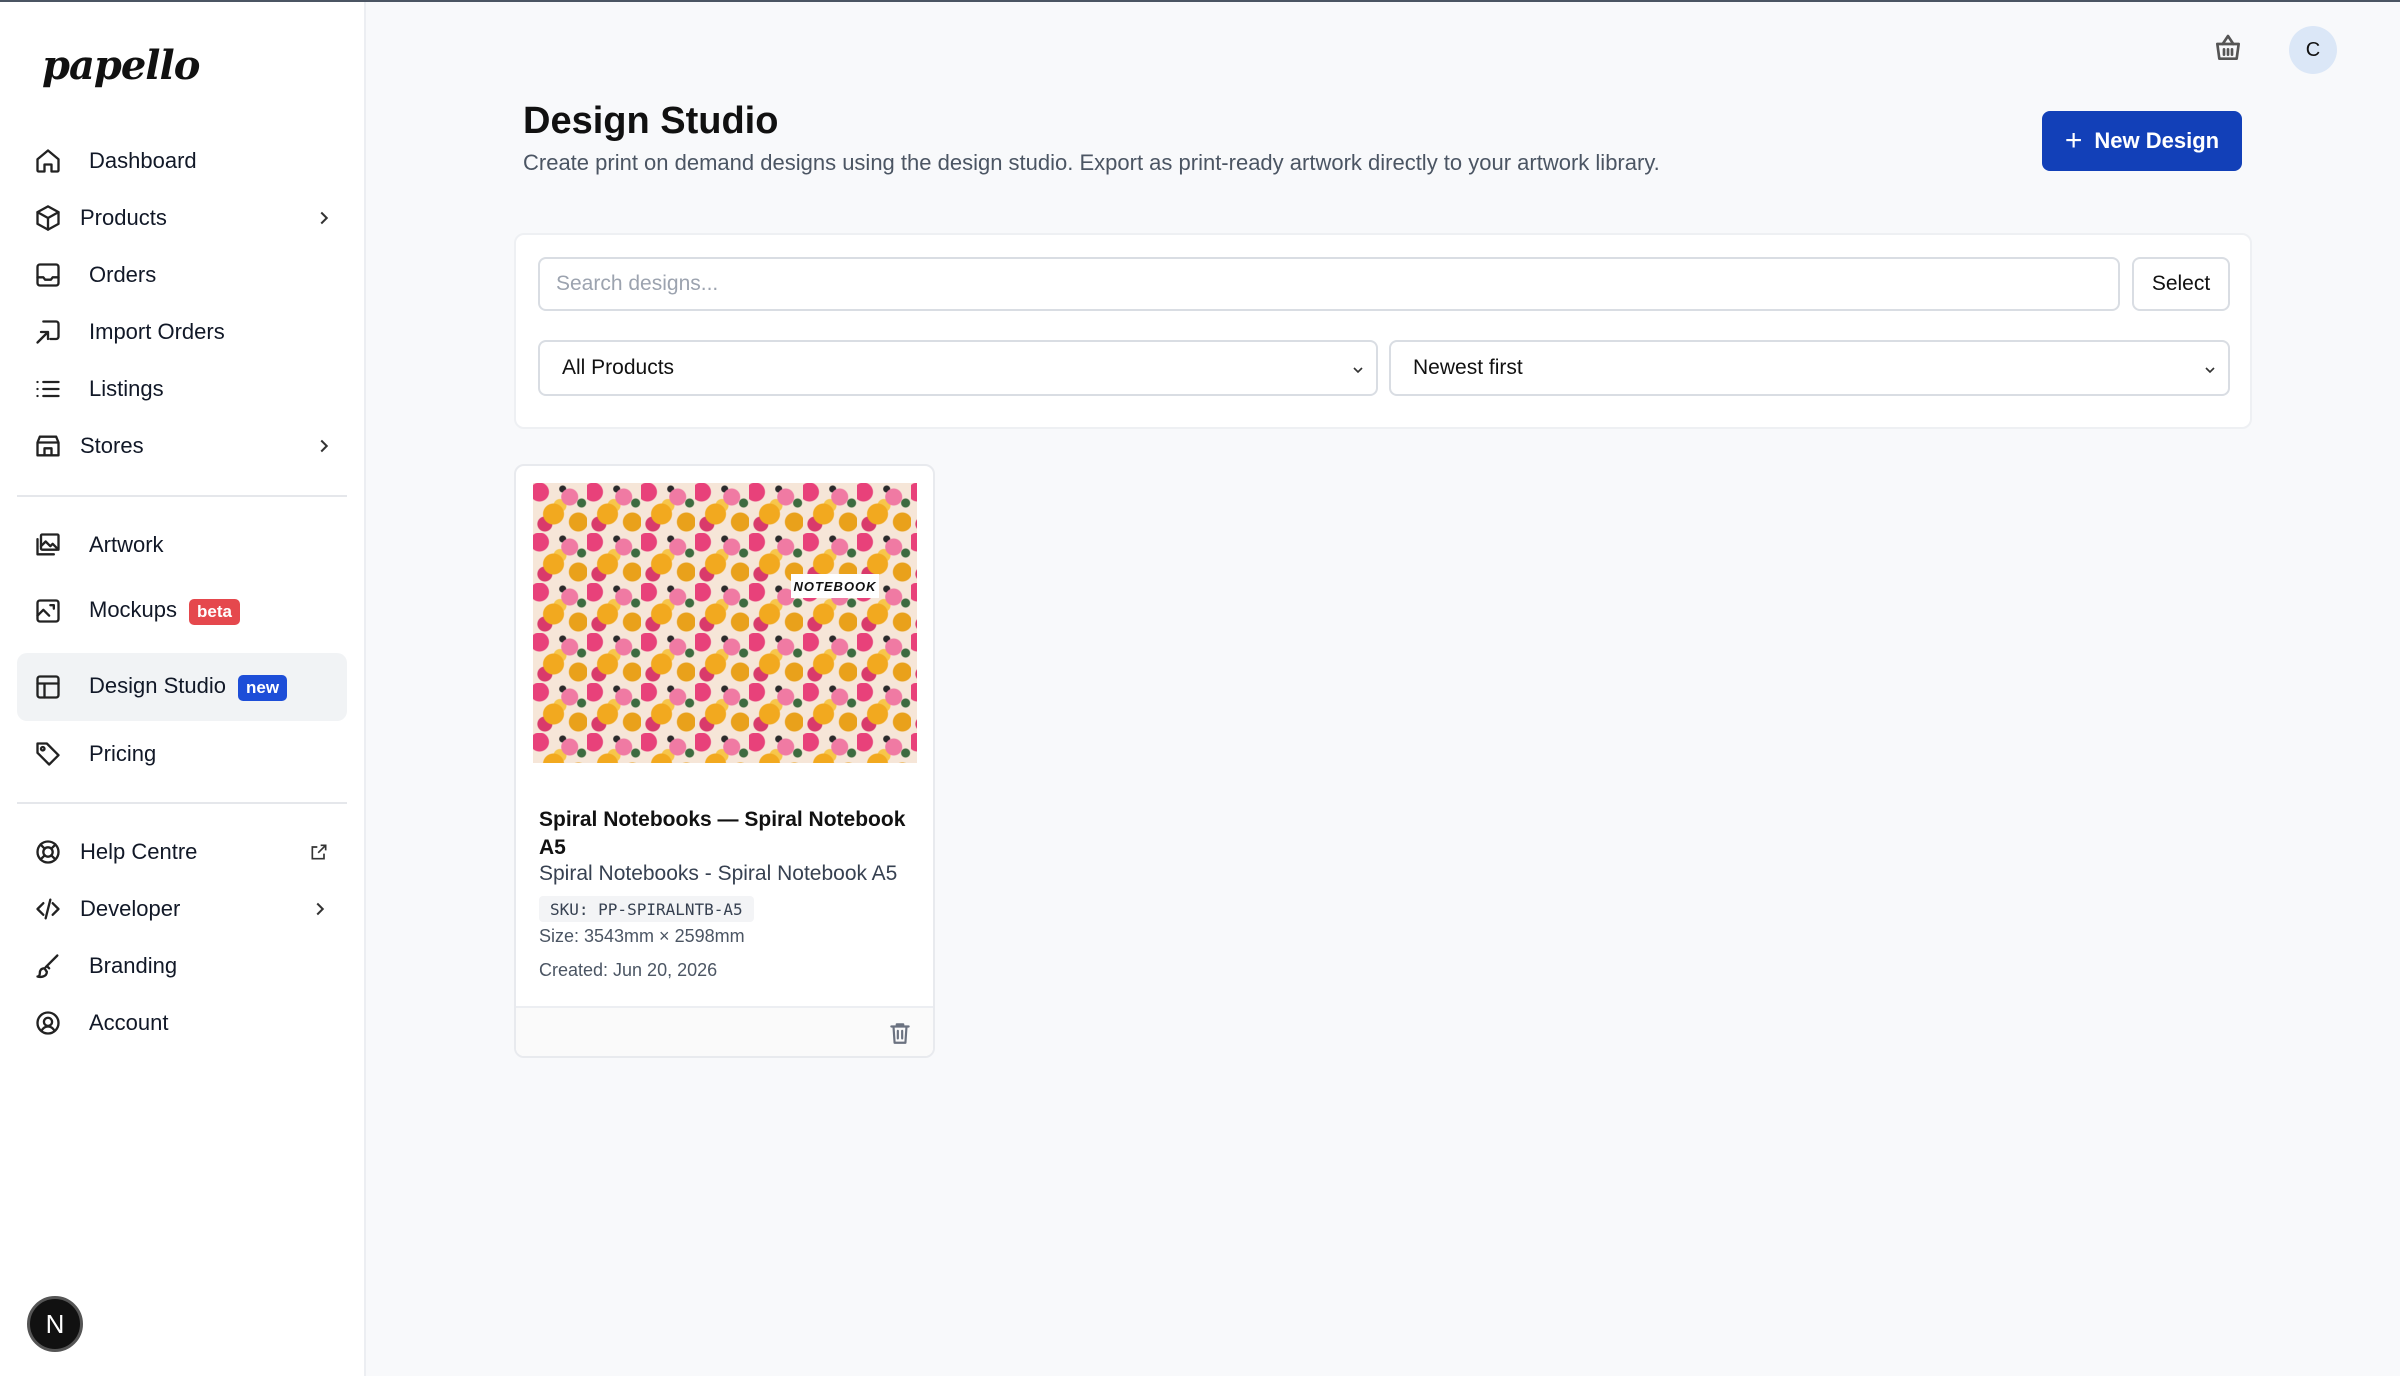 The image size is (2400, 1376). What do you see at coordinates (157, 686) in the screenshot?
I see `sidebar-item-text: Design Studio` at bounding box center [157, 686].